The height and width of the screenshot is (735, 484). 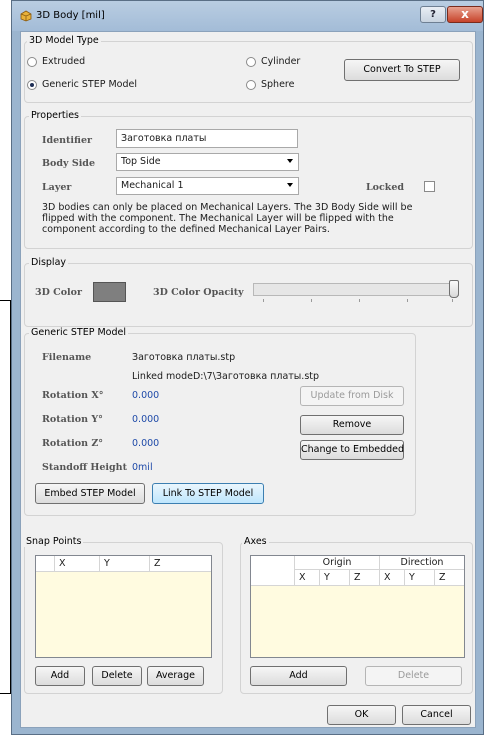 What do you see at coordinates (72, 419) in the screenshot?
I see `rotation-y-label: Rotation Y°` at bounding box center [72, 419].